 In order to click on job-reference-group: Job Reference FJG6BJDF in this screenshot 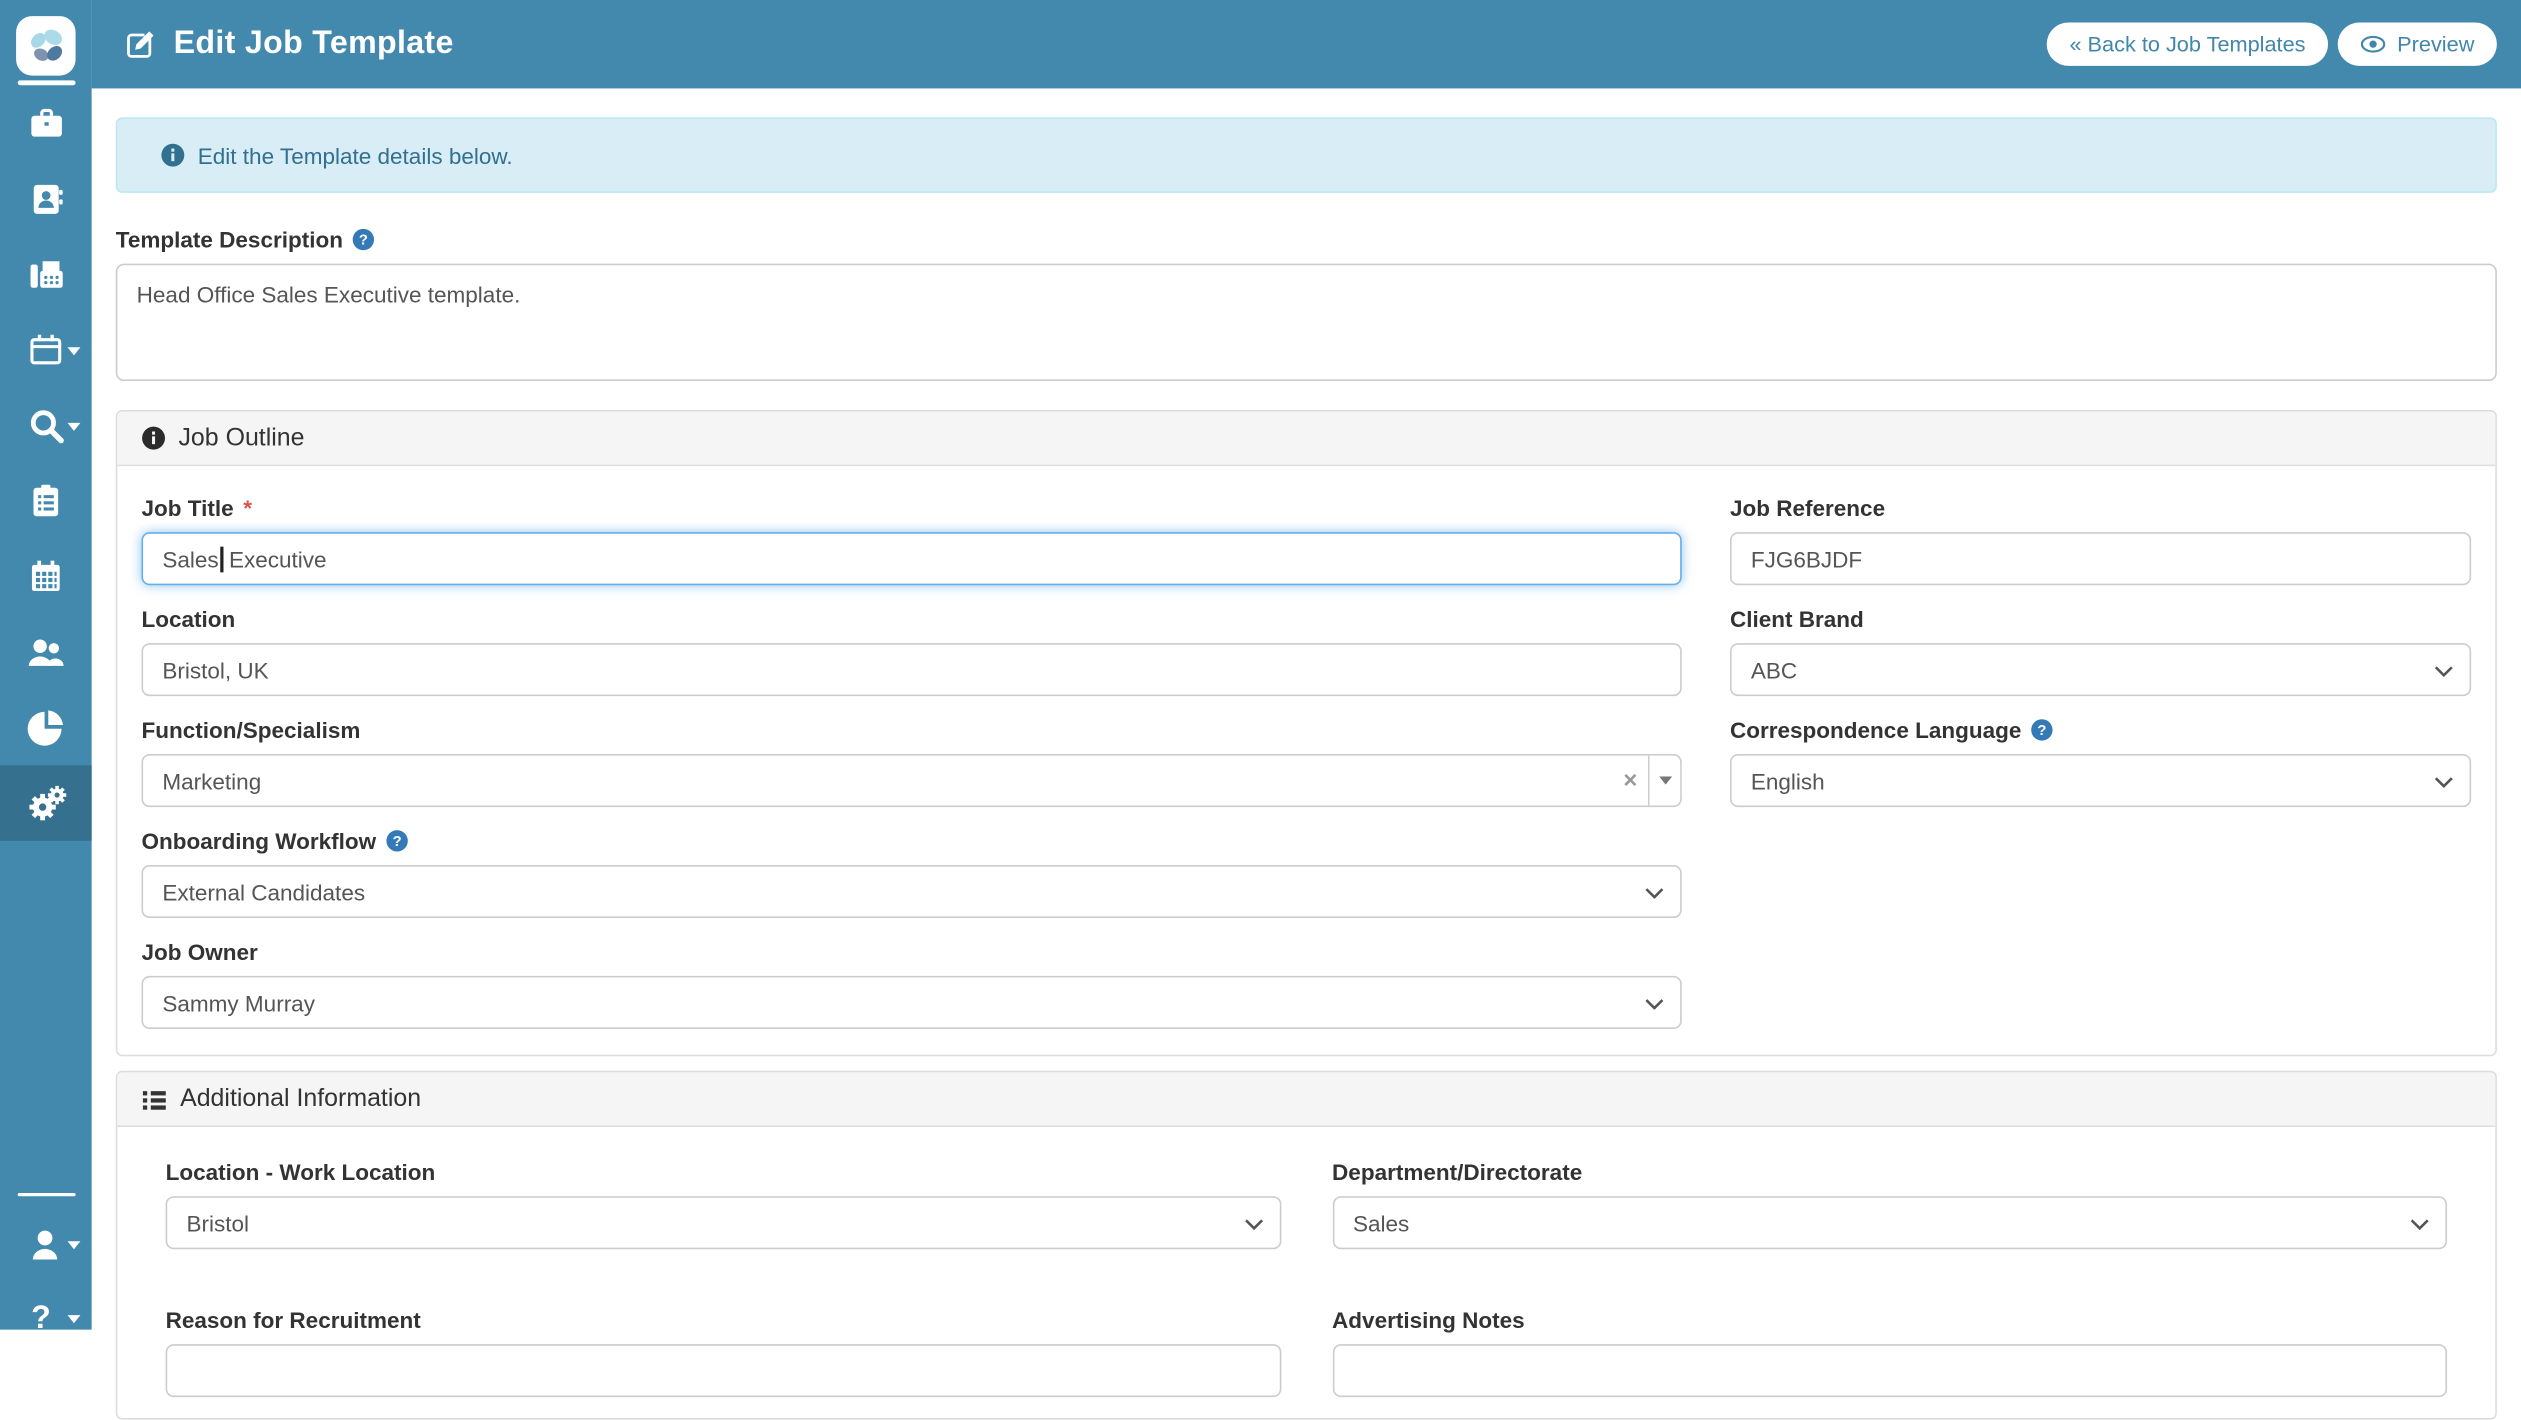, I will do `click(2100, 540)`.